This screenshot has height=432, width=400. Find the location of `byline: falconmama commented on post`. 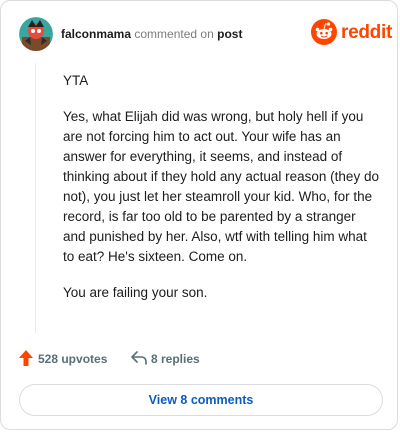

byline: falconmama commented on post is located at coordinates (151, 34).